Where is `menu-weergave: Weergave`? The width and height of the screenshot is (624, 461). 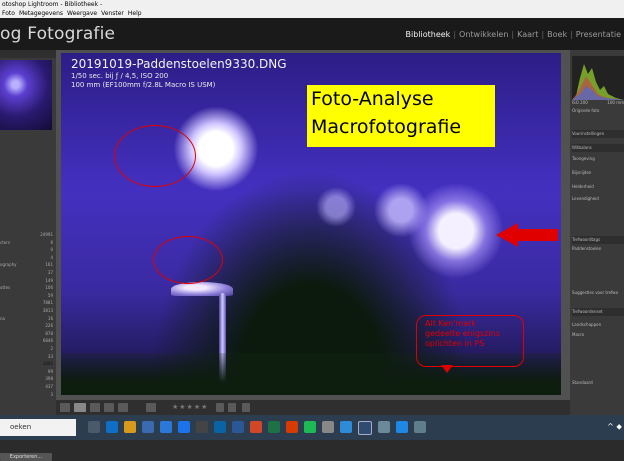 menu-weergave: Weergave is located at coordinates (82, 13).